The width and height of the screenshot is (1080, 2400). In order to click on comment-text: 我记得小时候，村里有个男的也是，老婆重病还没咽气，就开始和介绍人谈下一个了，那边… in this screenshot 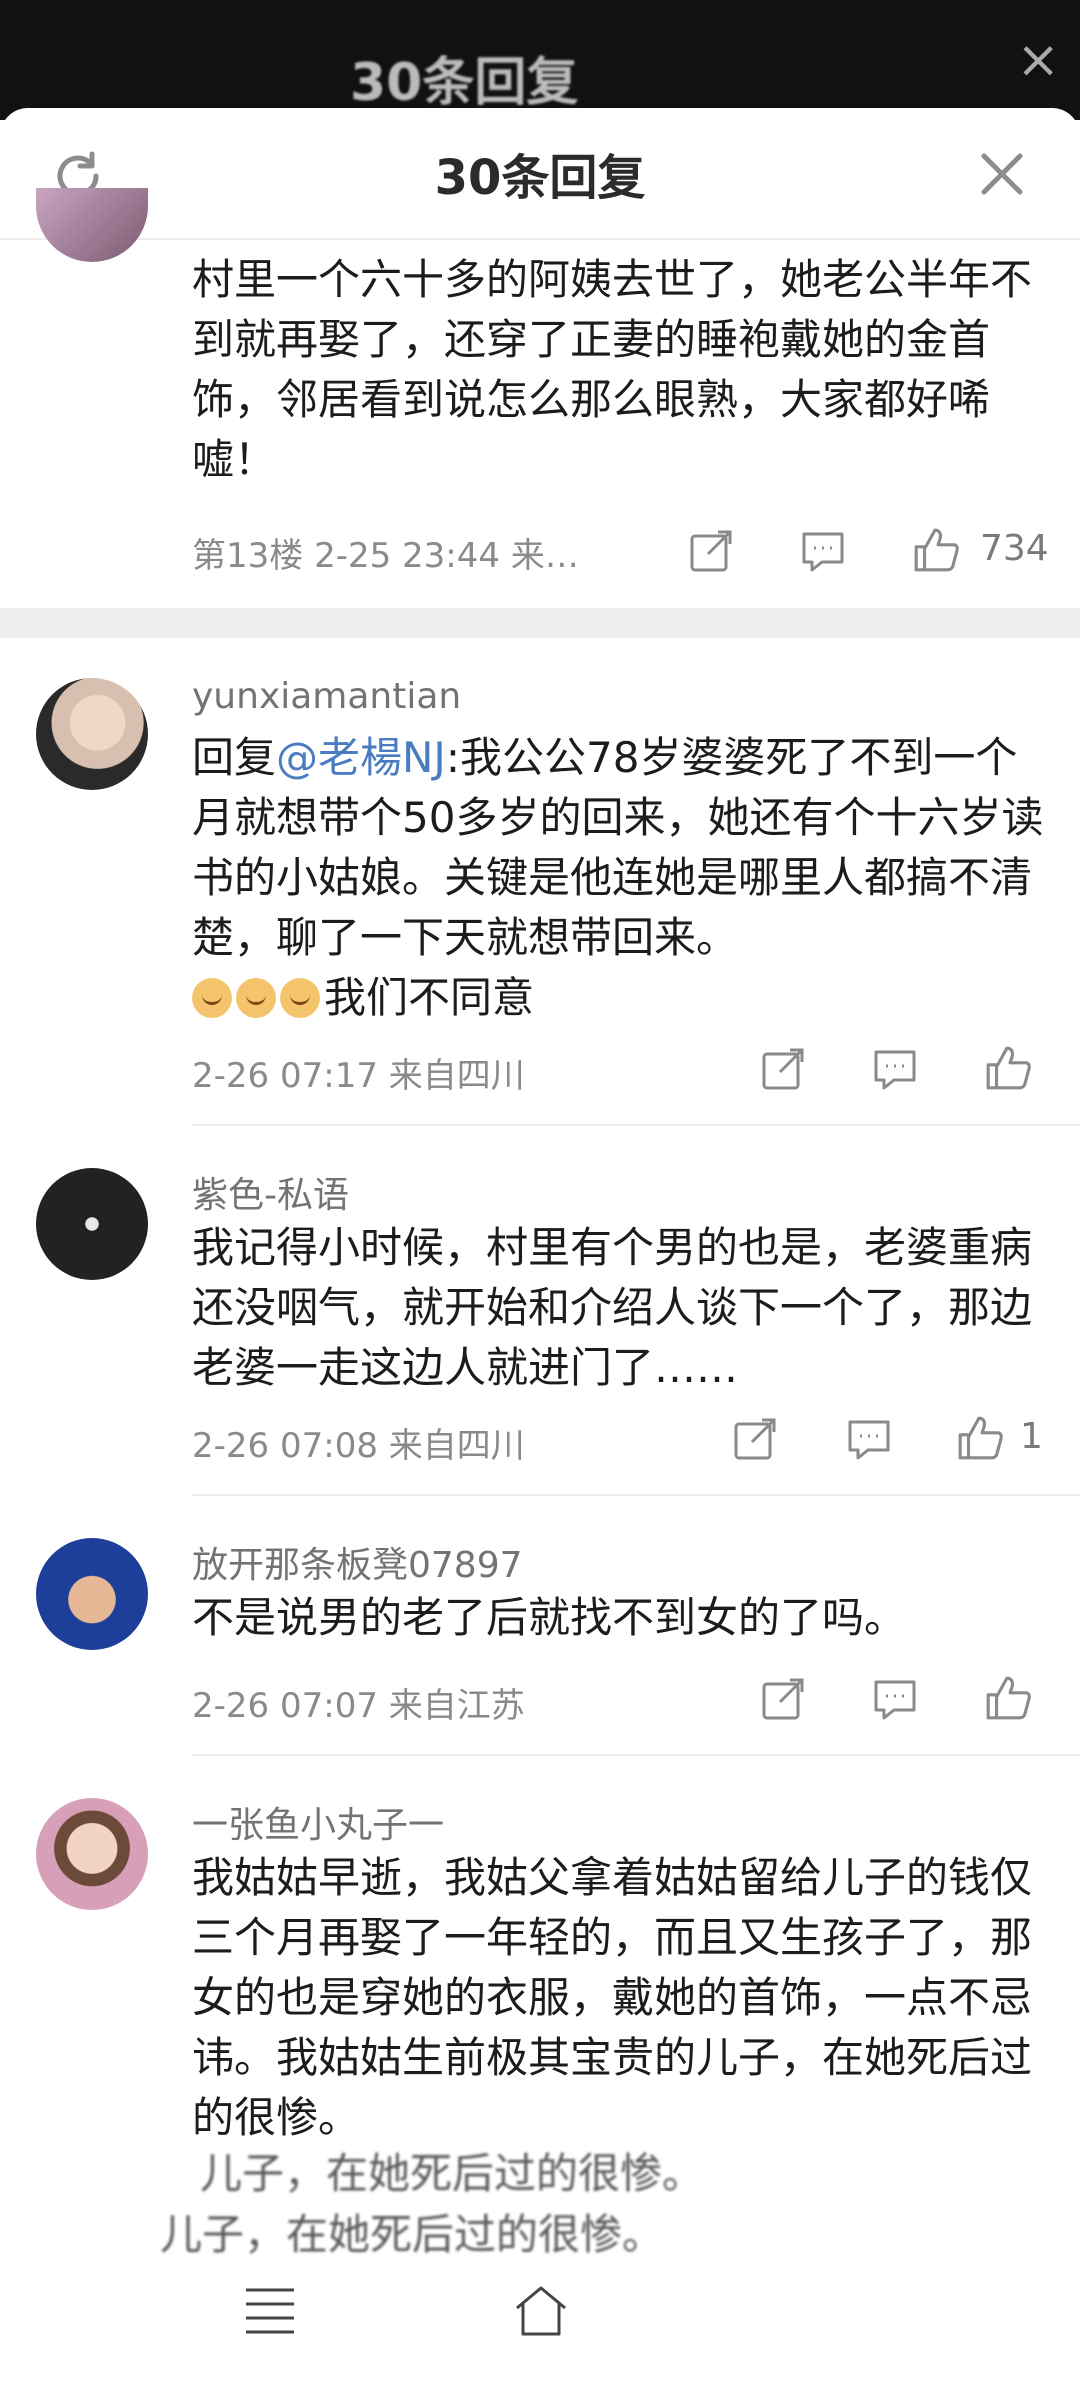, I will do `click(612, 1307)`.